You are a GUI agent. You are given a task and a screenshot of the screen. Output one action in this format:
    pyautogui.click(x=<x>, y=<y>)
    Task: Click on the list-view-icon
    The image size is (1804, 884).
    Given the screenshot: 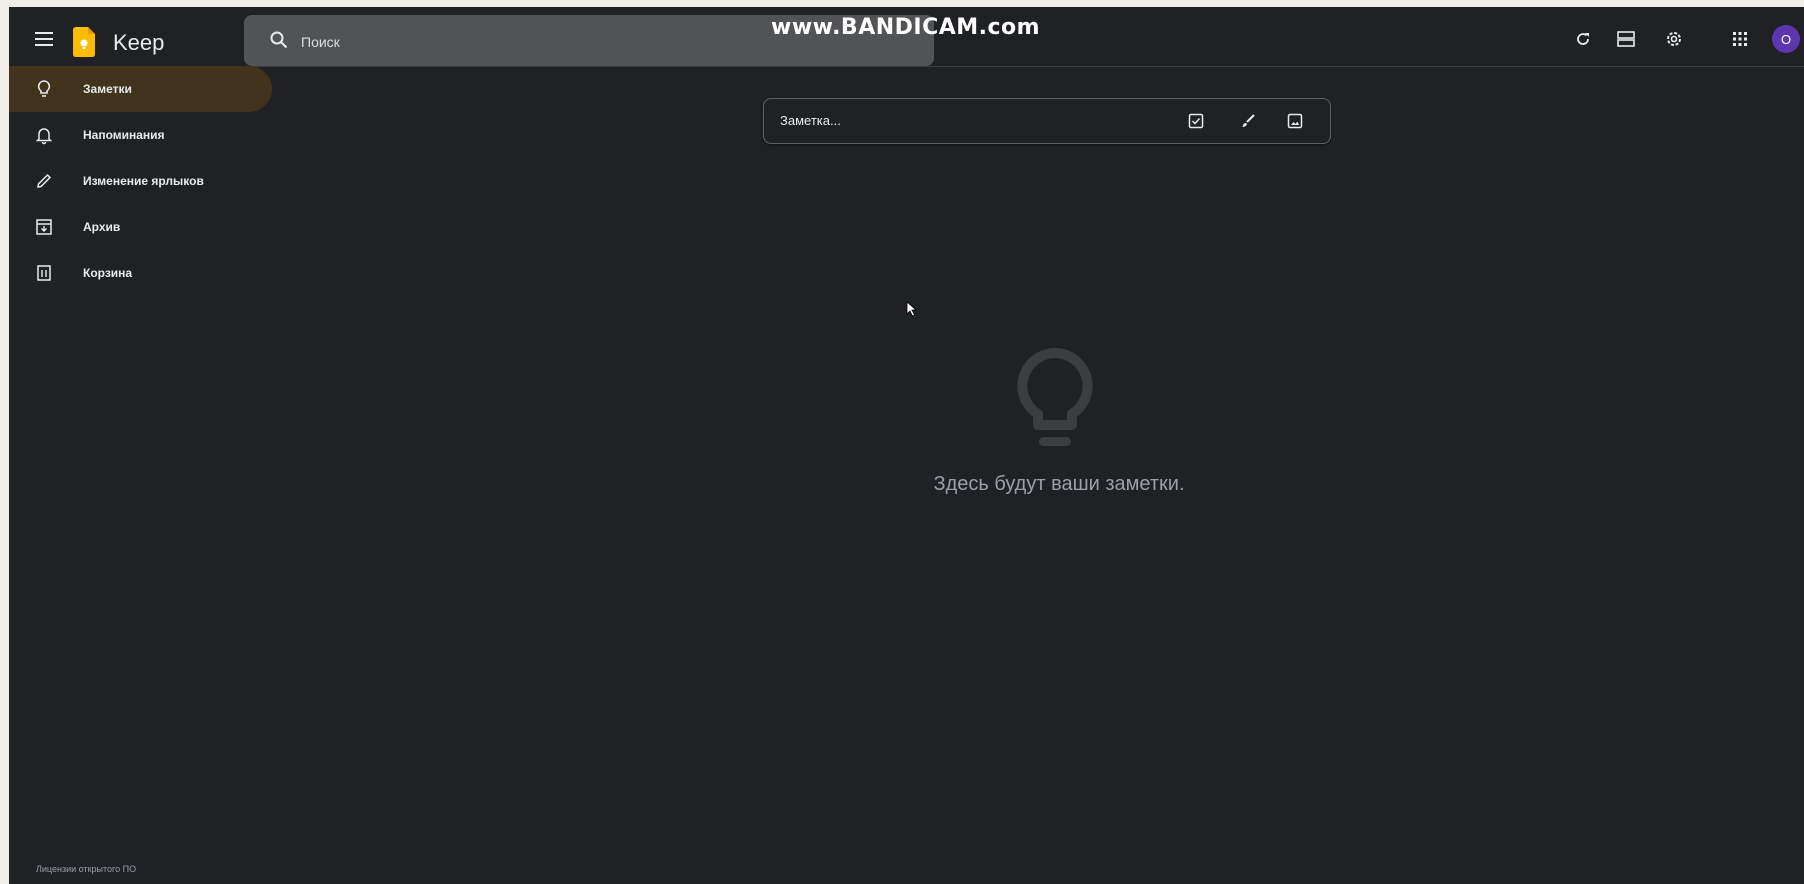 What is the action you would take?
    pyautogui.click(x=1626, y=39)
    